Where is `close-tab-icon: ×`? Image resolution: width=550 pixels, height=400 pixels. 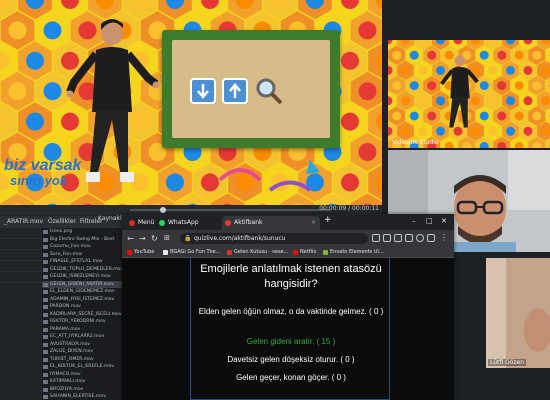
close-tab-icon: × is located at coordinates (313, 223).